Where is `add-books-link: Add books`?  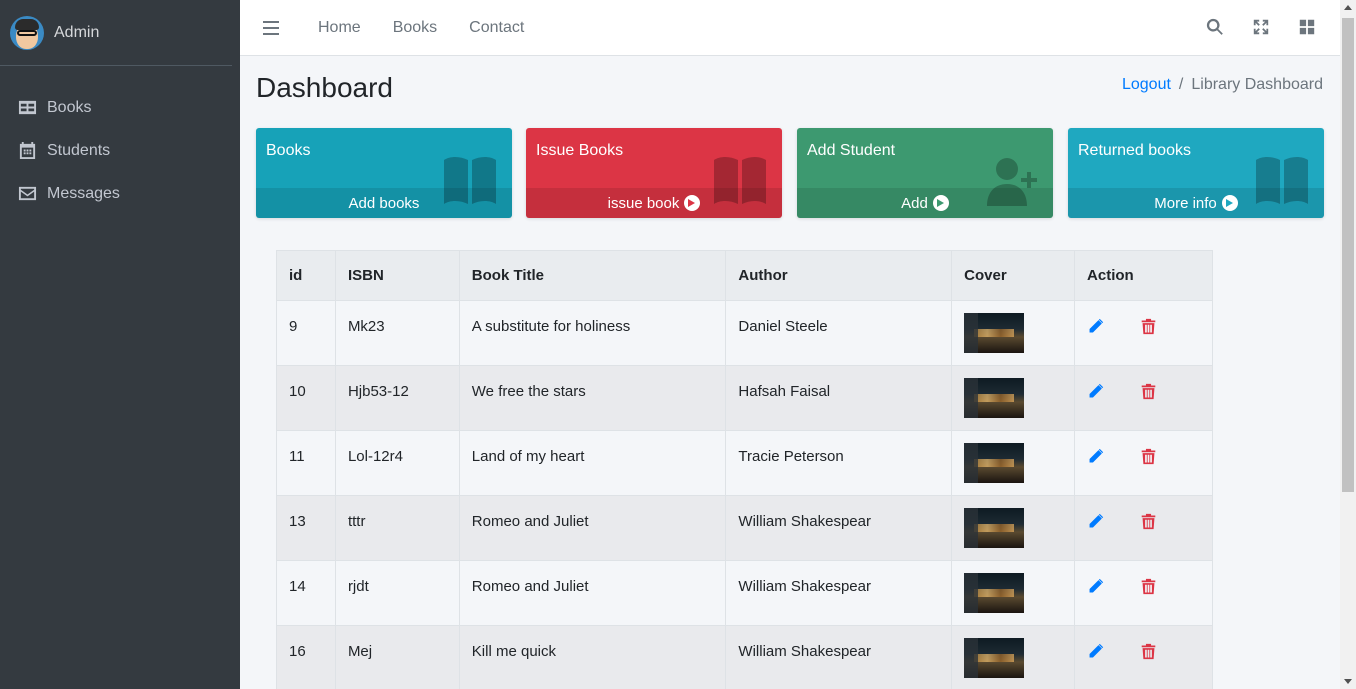 add-books-link: Add books is located at coordinates (384, 203).